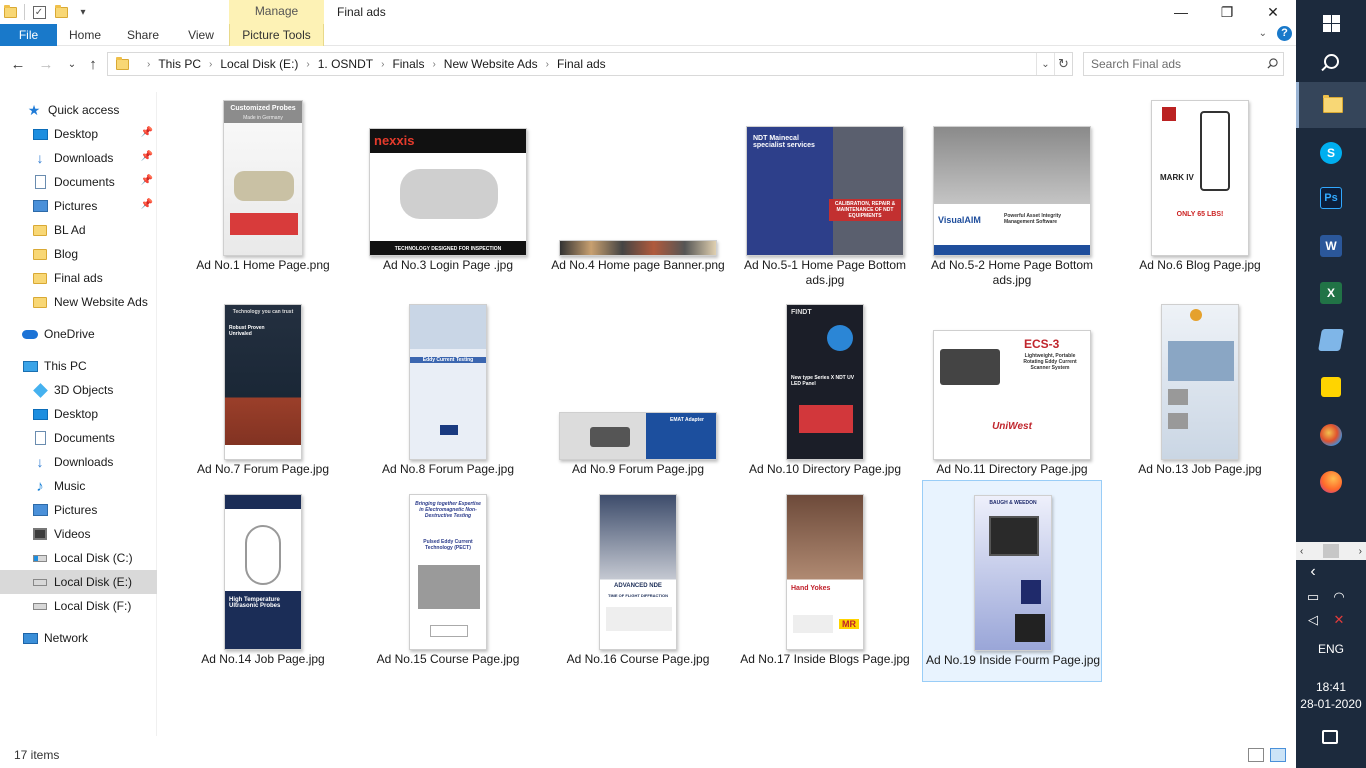 This screenshot has width=1366, height=768. Describe the element at coordinates (1273, 12) in the screenshot. I see `close-button: ✕` at that location.